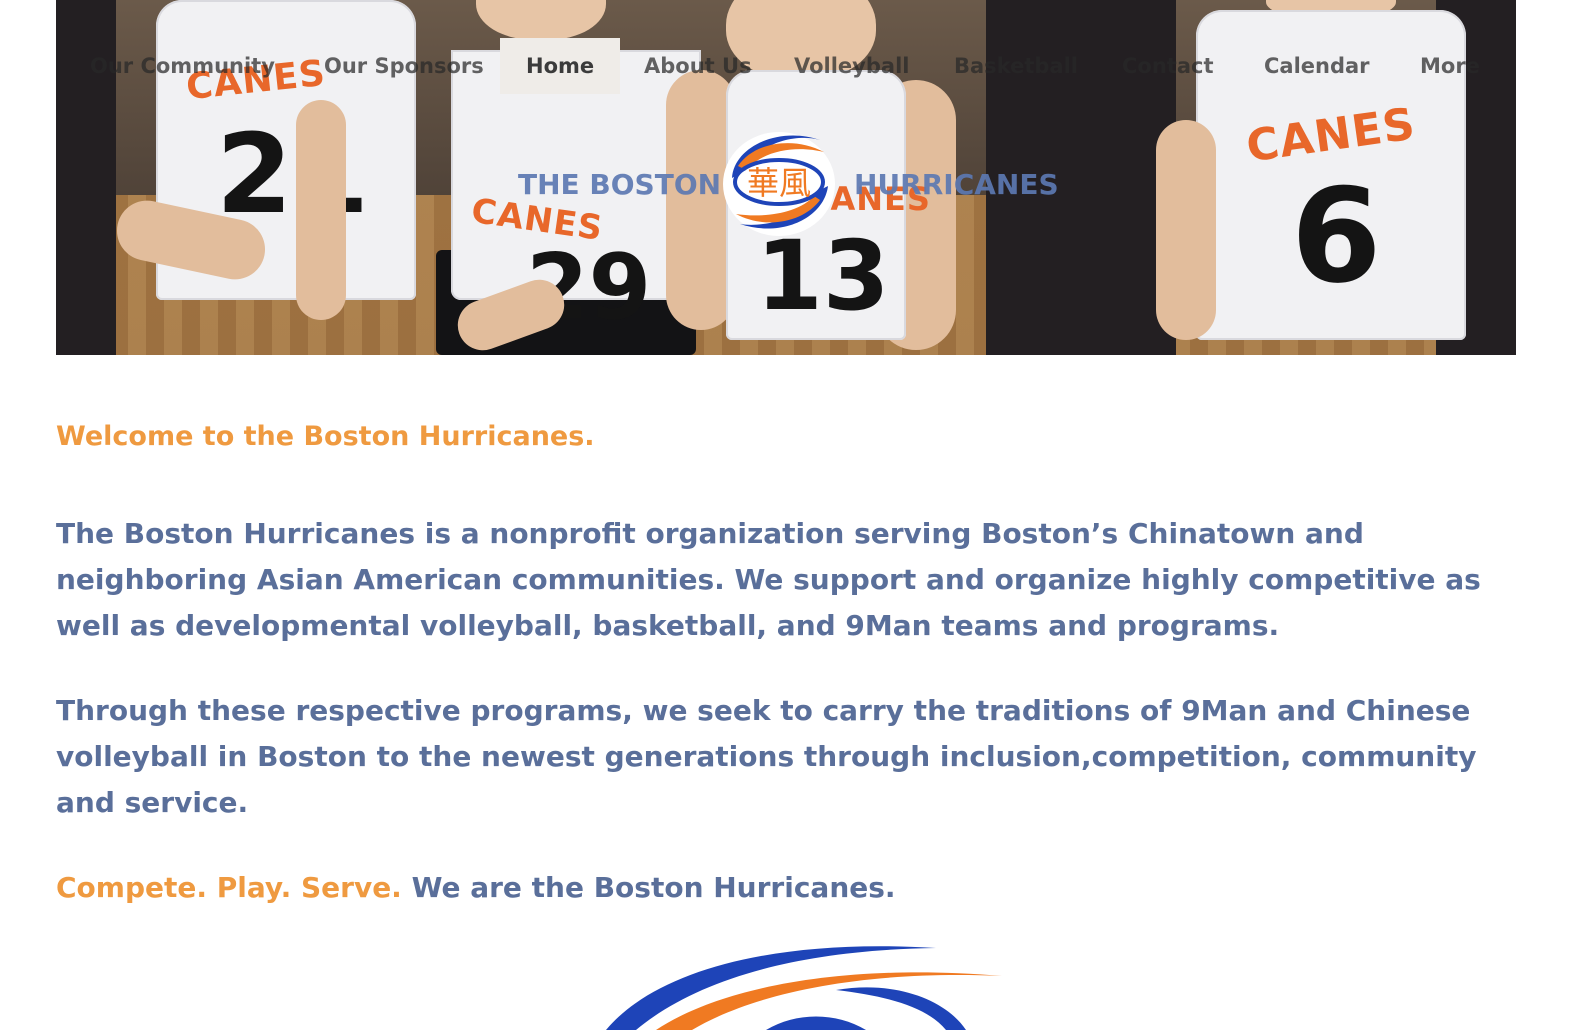 This screenshot has width=1579, height=1034. Describe the element at coordinates (698, 66) in the screenshot. I see `nav-item-about-us: About Us` at that location.